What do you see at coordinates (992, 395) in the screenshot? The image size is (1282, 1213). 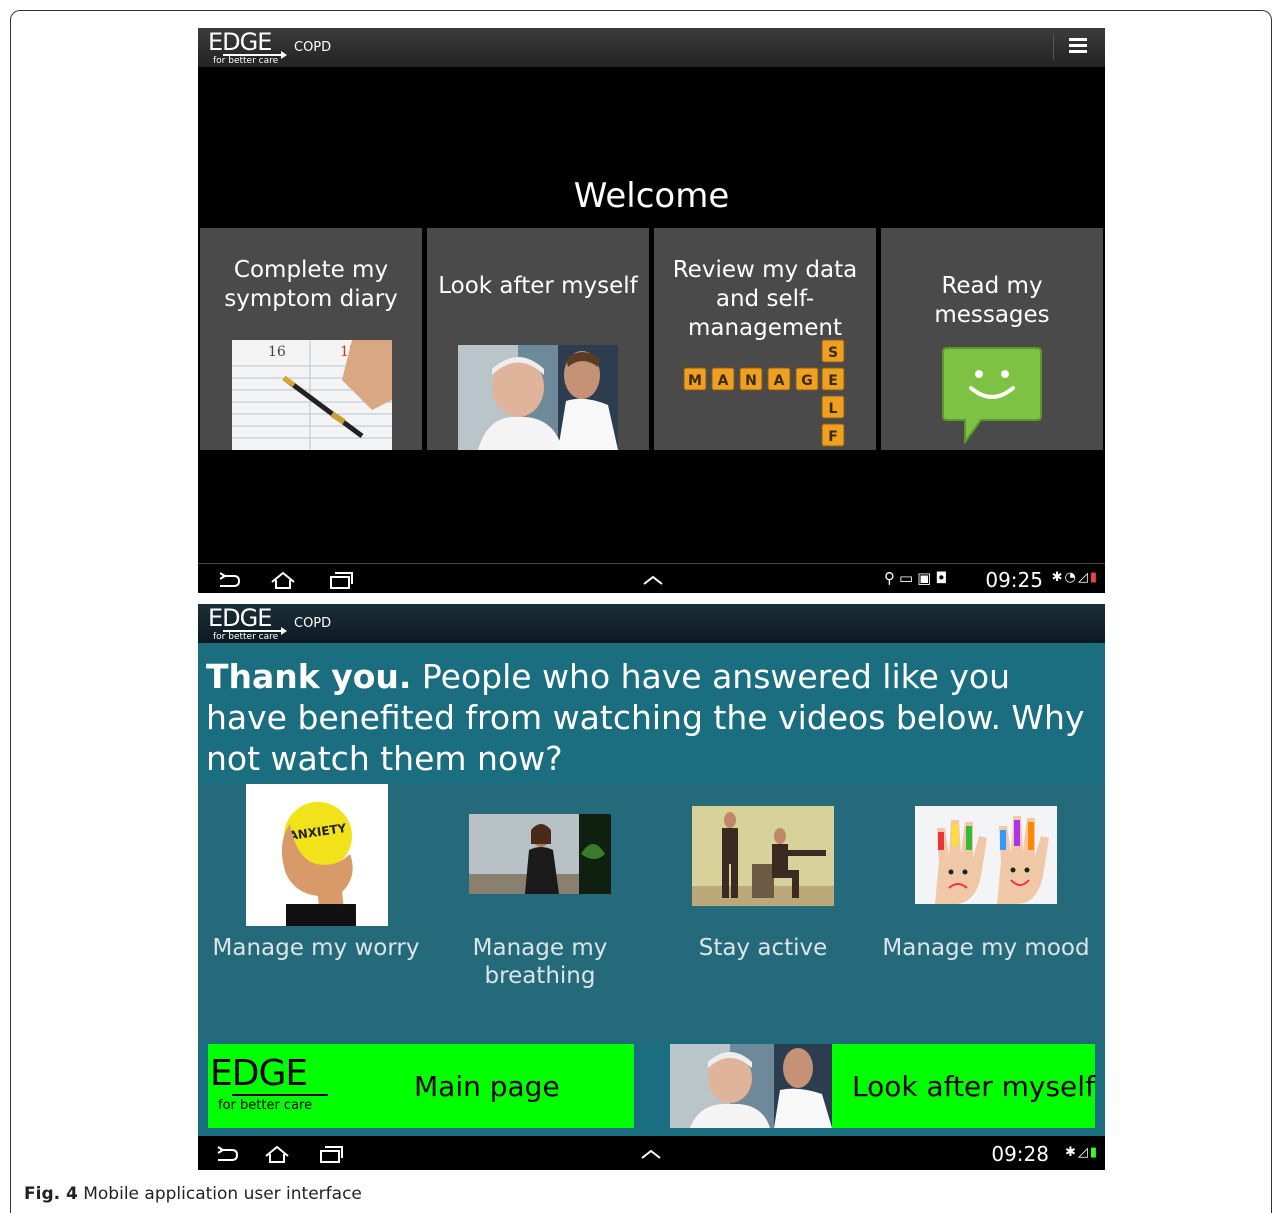 I see `message-smiley-icon` at bounding box center [992, 395].